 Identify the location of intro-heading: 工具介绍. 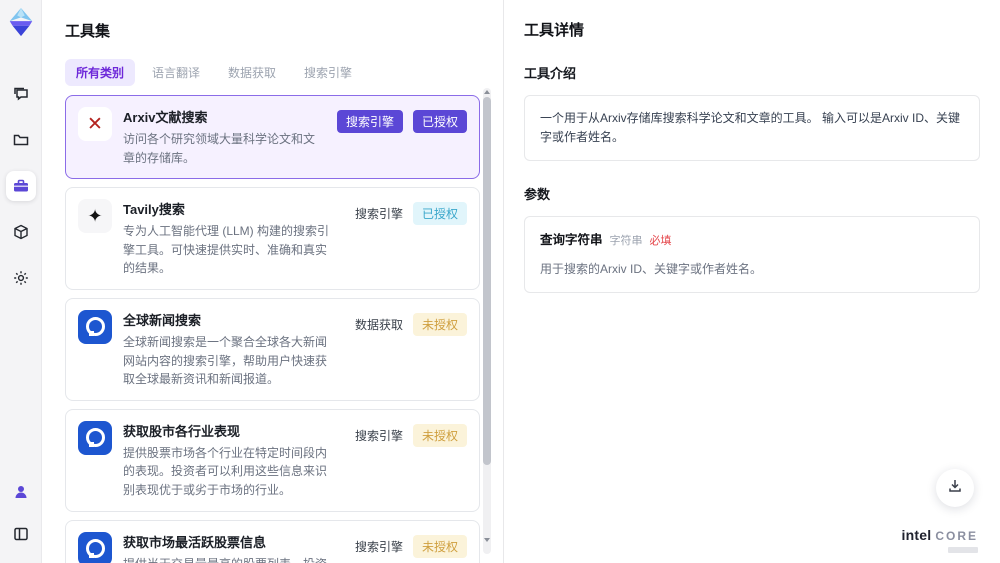
(550, 73).